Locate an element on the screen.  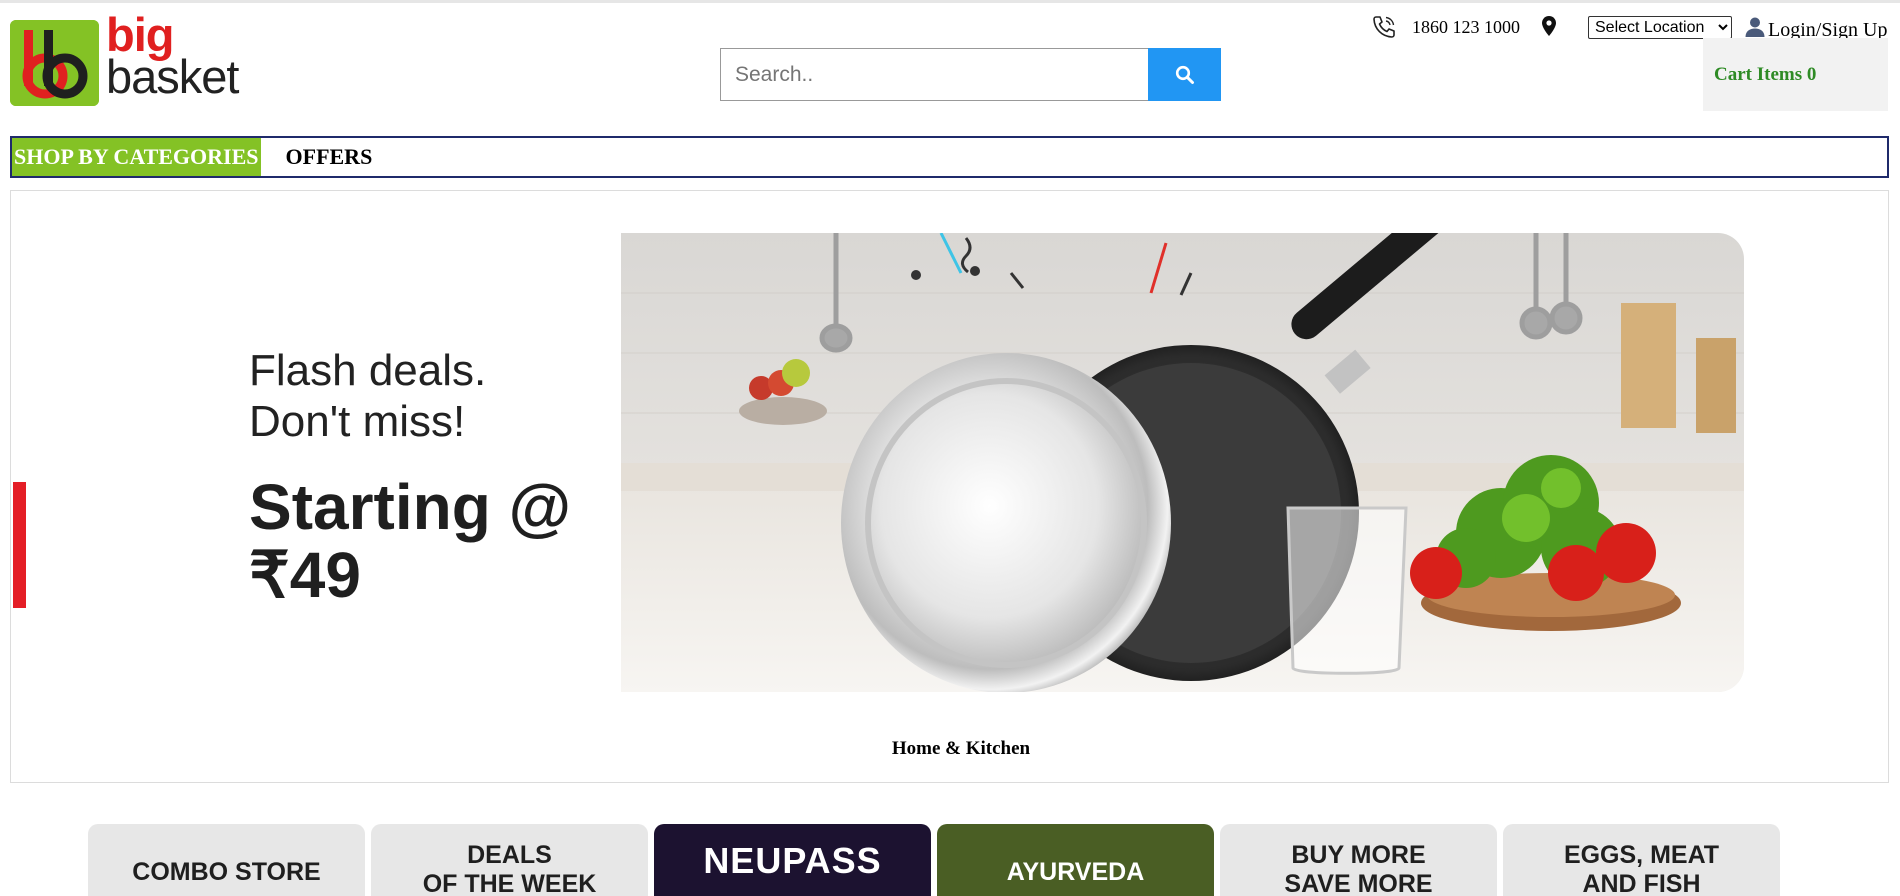
main-nav: SHOP BY CATEGORIES OFFERS is located at coordinates (949, 157).